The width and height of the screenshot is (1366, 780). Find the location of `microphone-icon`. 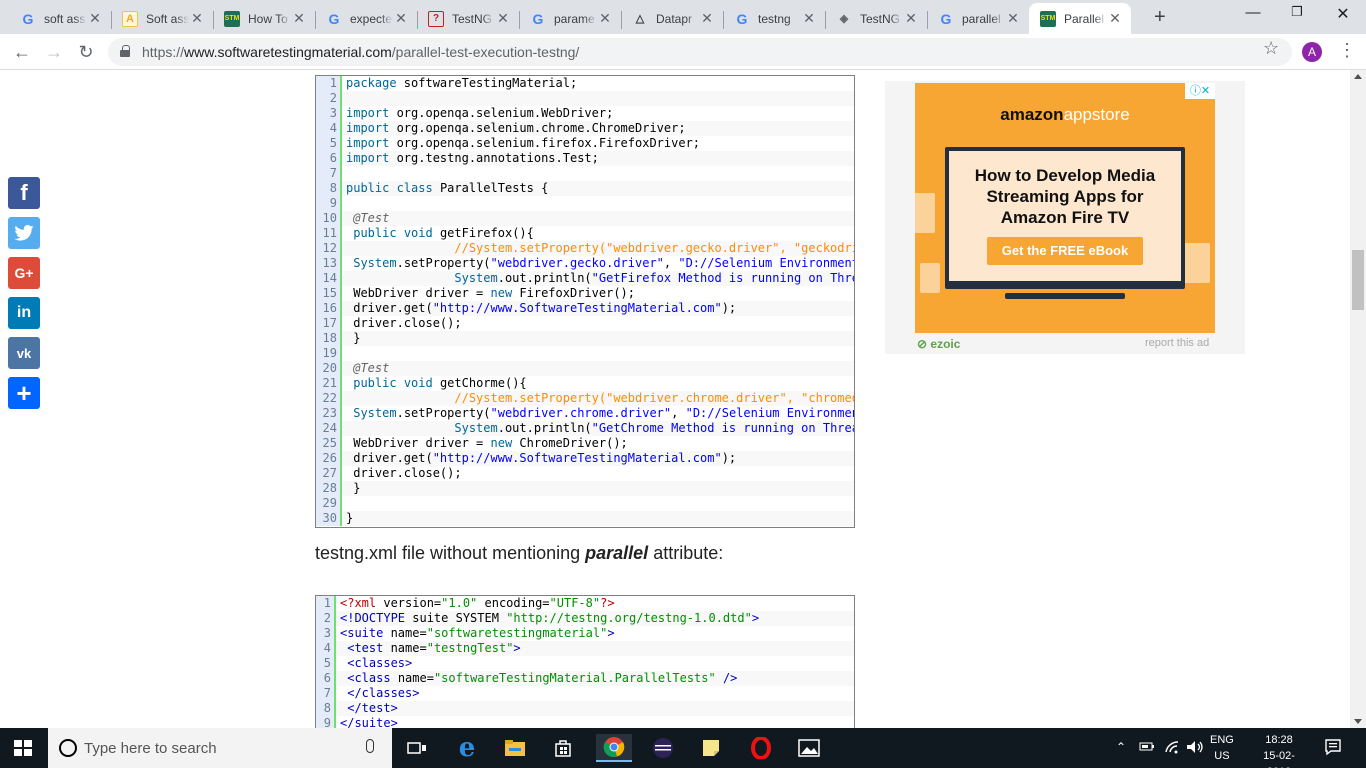

microphone-icon is located at coordinates (370, 746).